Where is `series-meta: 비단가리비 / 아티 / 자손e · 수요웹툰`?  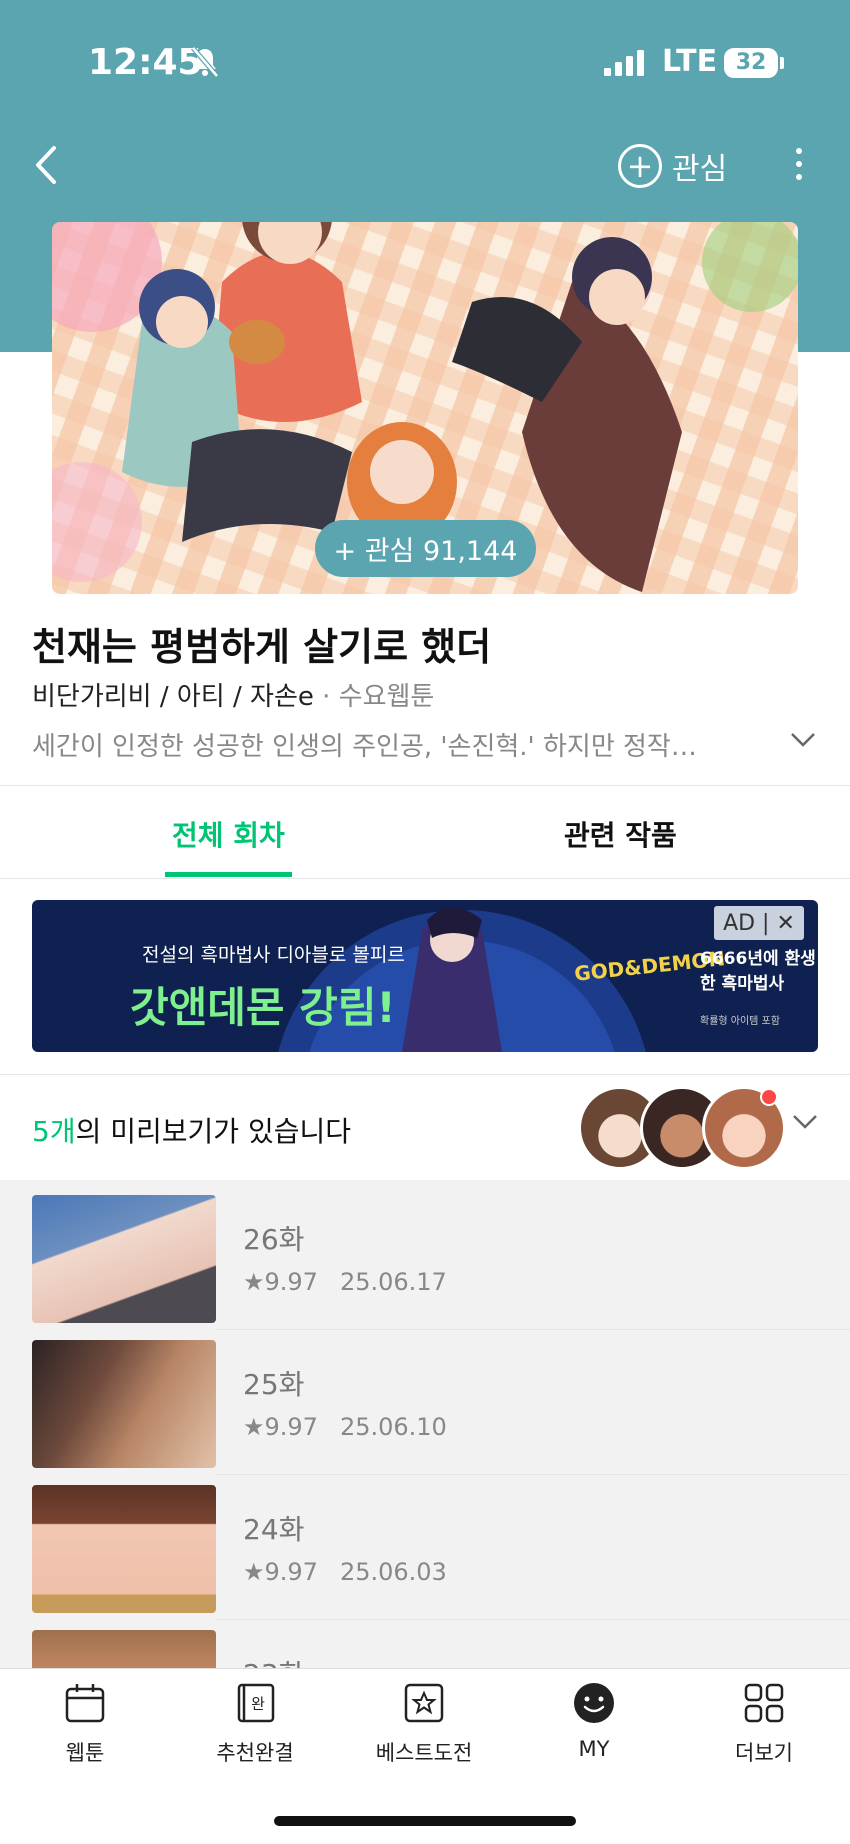 series-meta: 비단가리비 / 아티 / 자손e · 수요웹툰 is located at coordinates (233, 694).